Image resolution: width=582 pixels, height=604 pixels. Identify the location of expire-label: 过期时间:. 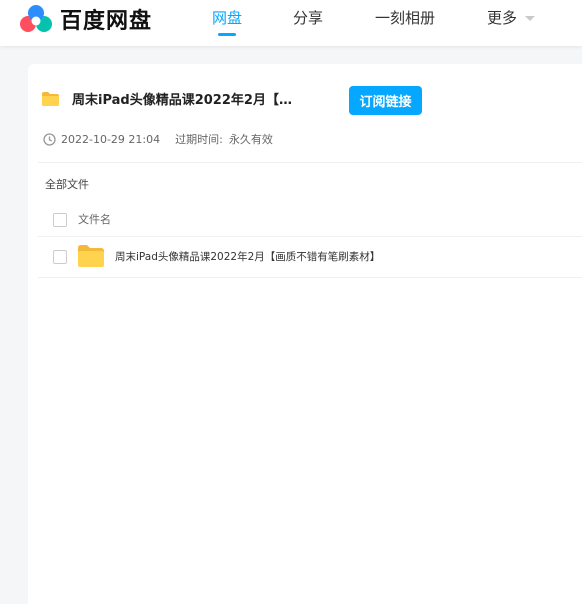
(199, 139).